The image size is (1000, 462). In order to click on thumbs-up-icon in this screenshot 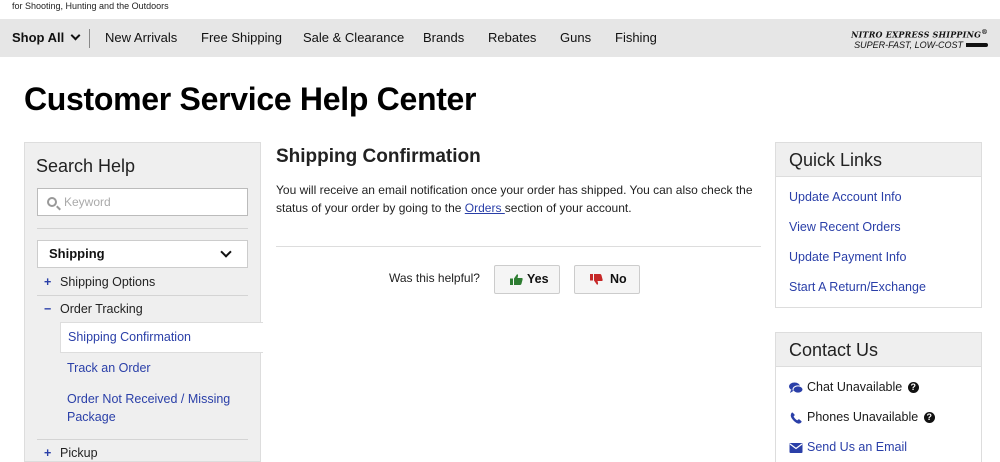, I will do `click(516, 279)`.